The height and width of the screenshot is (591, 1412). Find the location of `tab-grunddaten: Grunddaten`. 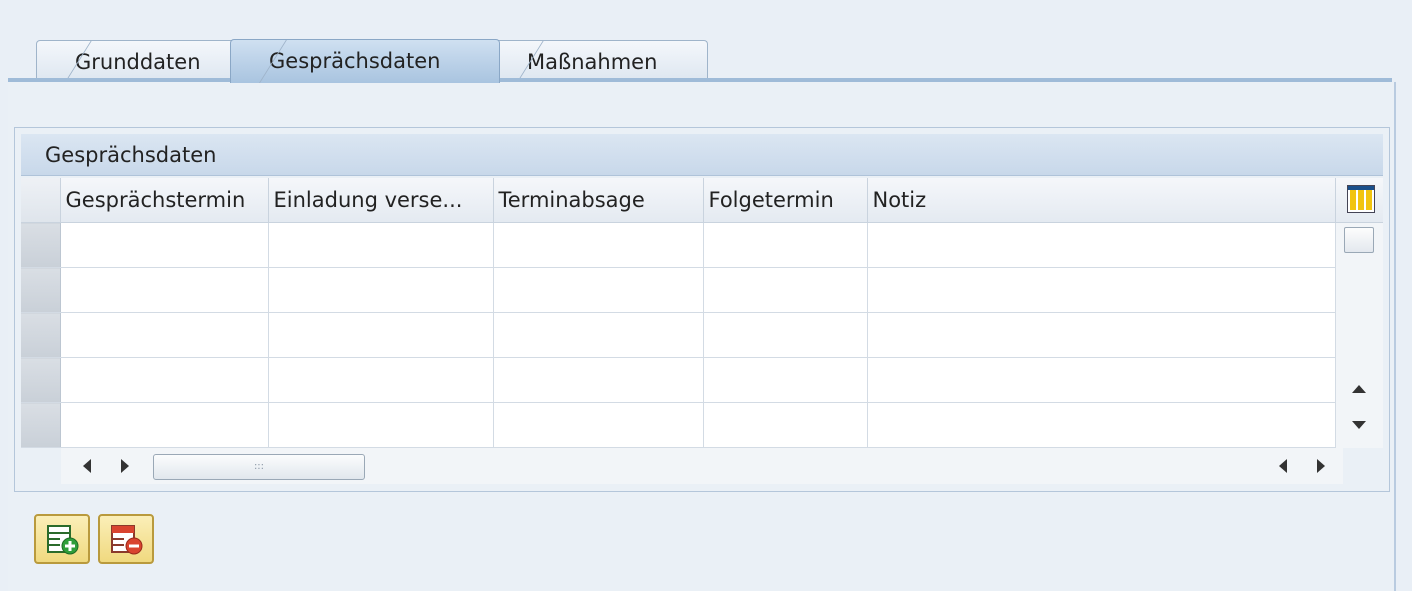

tab-grunddaten: Grunddaten is located at coordinates (142, 61).